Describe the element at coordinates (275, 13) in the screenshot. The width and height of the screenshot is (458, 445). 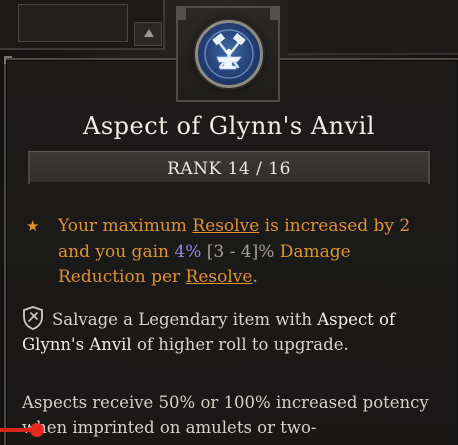
I see `plate-ornament-right` at that location.